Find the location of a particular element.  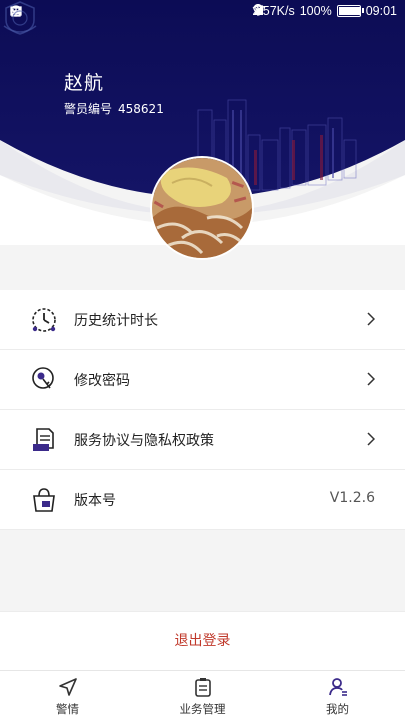

avatar-image is located at coordinates (202, 208).